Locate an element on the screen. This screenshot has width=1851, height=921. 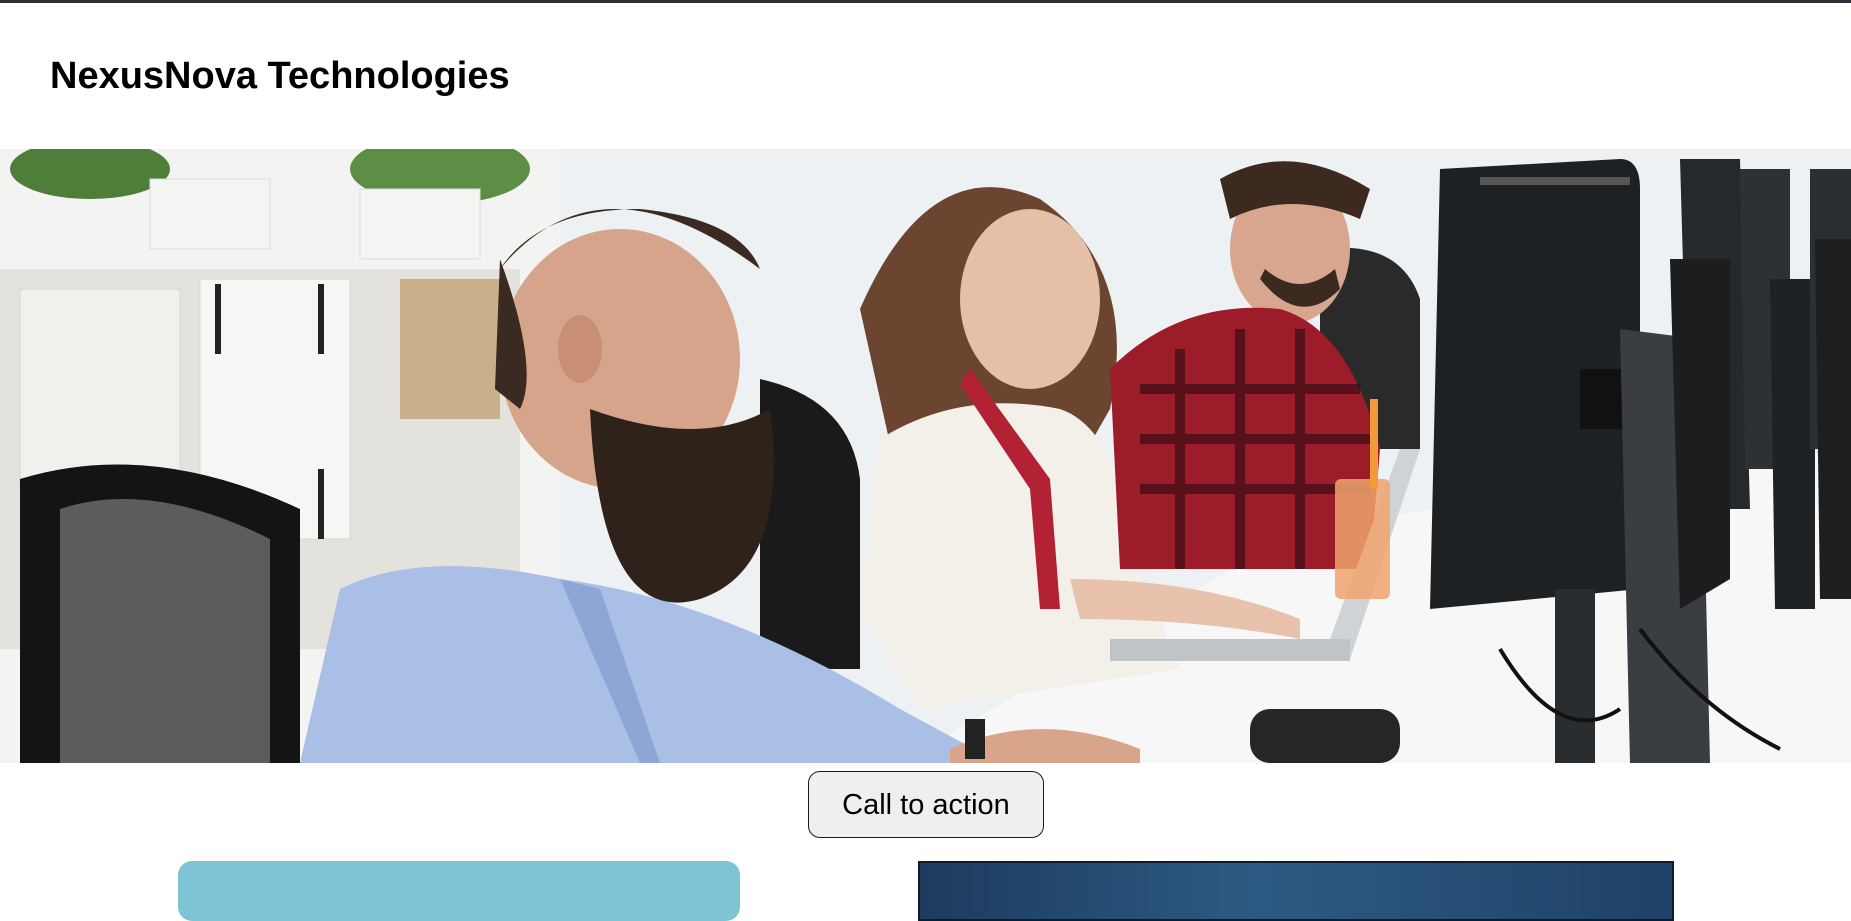
feature-card-right is located at coordinates (1296, 891).